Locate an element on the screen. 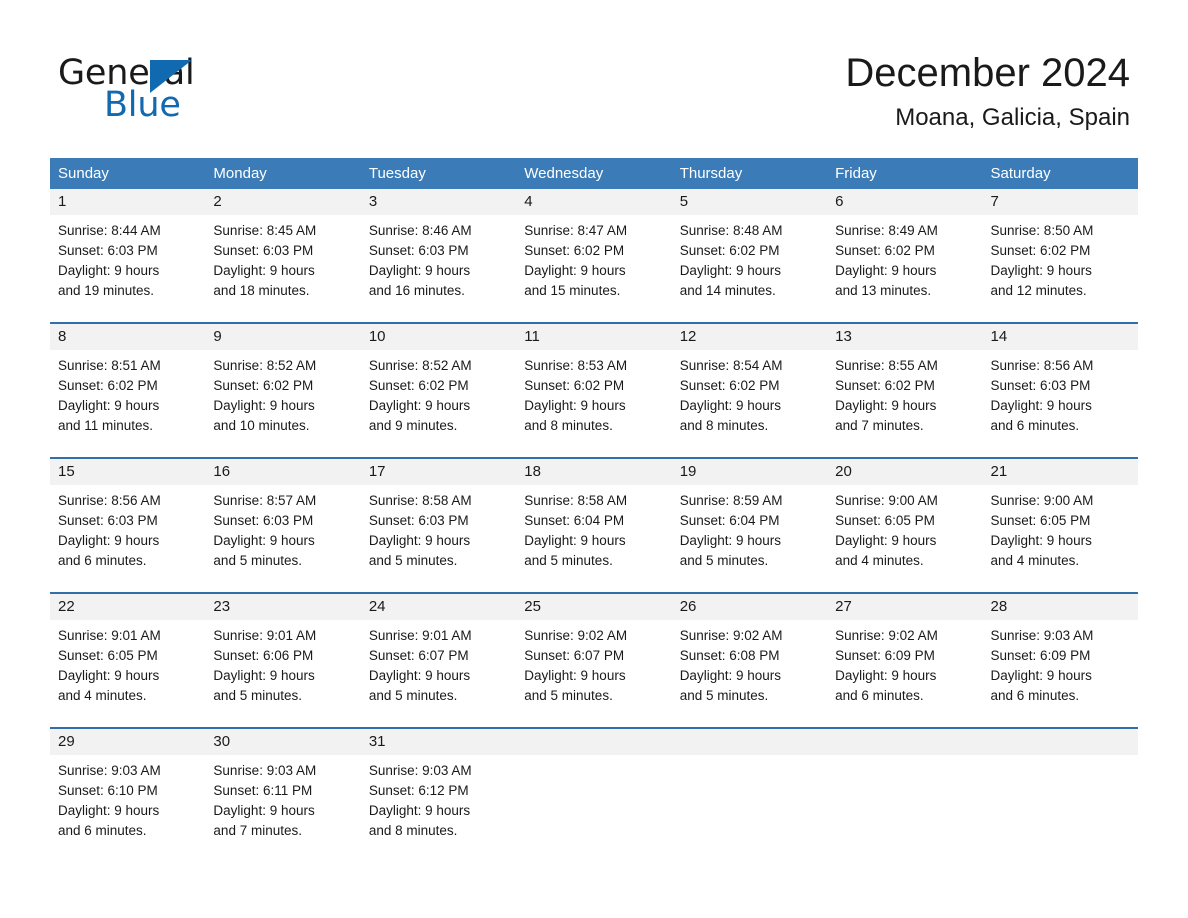 The height and width of the screenshot is (918, 1188). sunset-text: Sunset: 6:08 PM is located at coordinates (729, 655).